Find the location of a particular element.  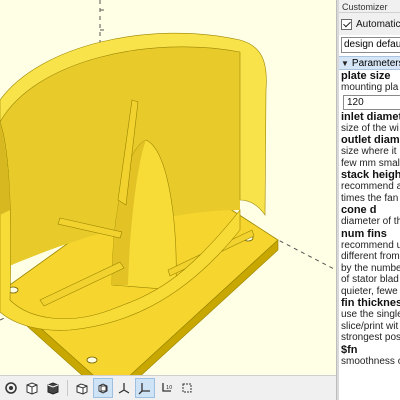

svg-text: 10 is located at coordinates (169, 388).